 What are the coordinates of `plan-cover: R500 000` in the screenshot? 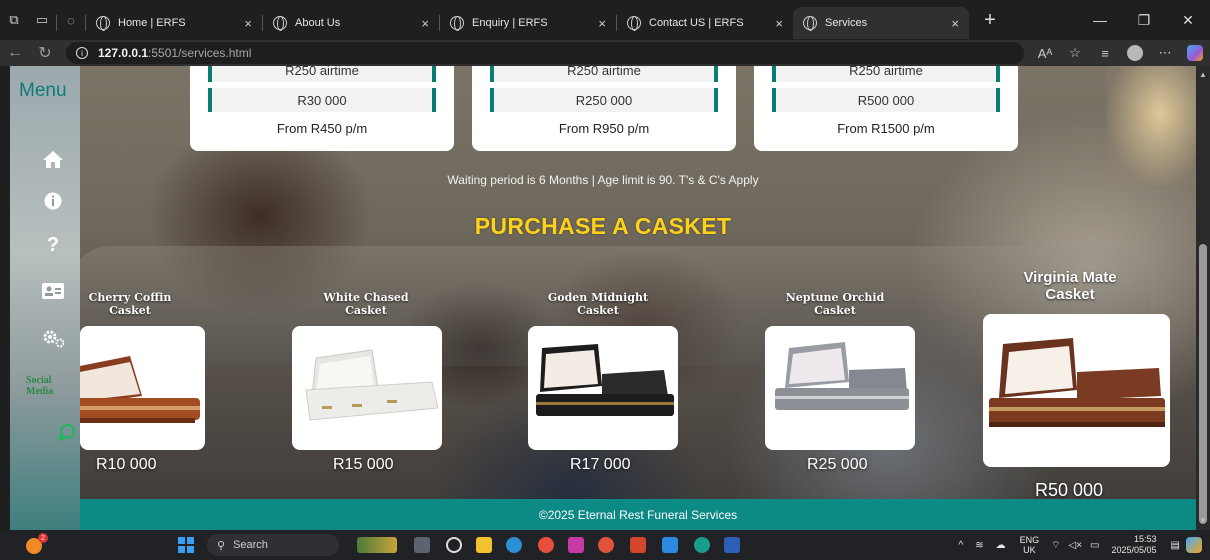 It's located at (886, 100).